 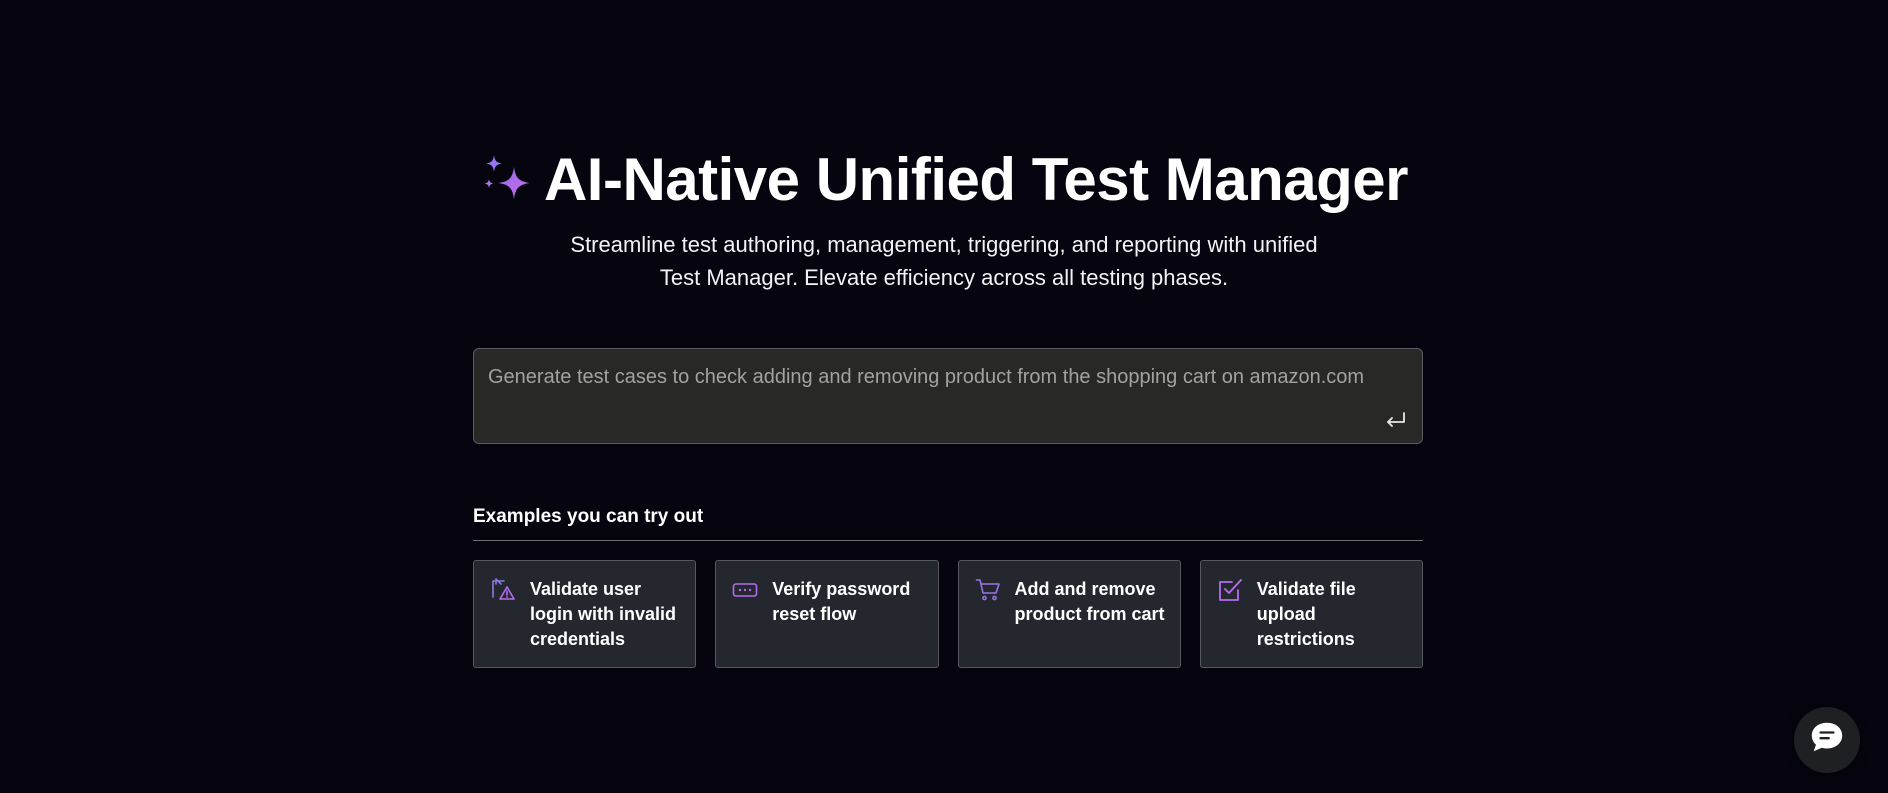 What do you see at coordinates (503, 590) in the screenshot?
I see `login-warning-icon` at bounding box center [503, 590].